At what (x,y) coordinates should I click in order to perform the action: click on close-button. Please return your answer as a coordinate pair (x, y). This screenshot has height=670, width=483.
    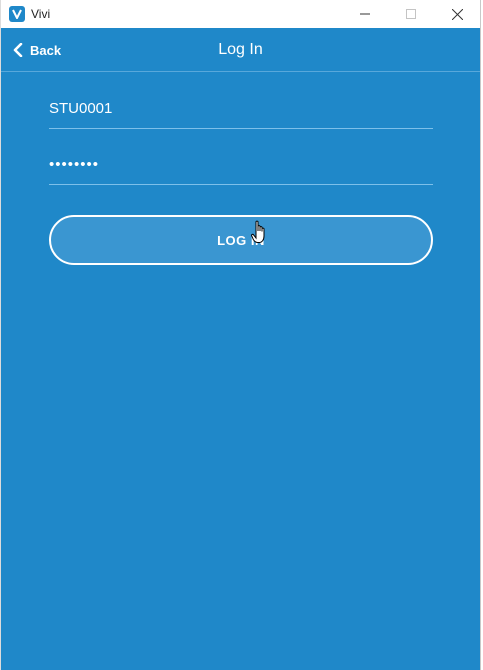
    Looking at the image, I should click on (457, 14).